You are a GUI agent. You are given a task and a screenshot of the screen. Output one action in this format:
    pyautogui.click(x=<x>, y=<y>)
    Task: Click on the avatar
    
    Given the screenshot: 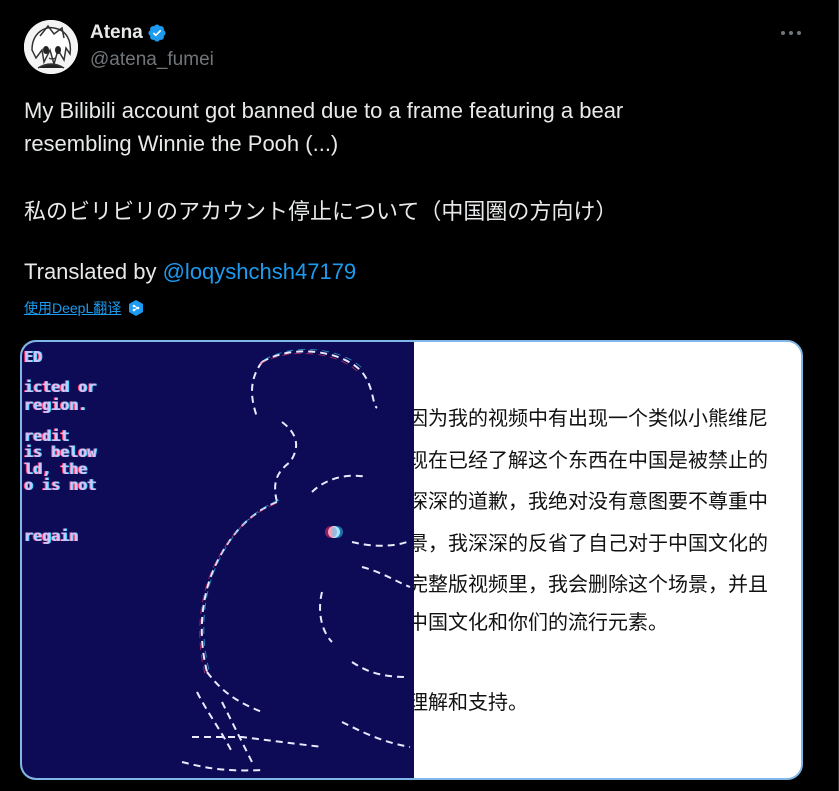 What is the action you would take?
    pyautogui.click(x=51, y=47)
    